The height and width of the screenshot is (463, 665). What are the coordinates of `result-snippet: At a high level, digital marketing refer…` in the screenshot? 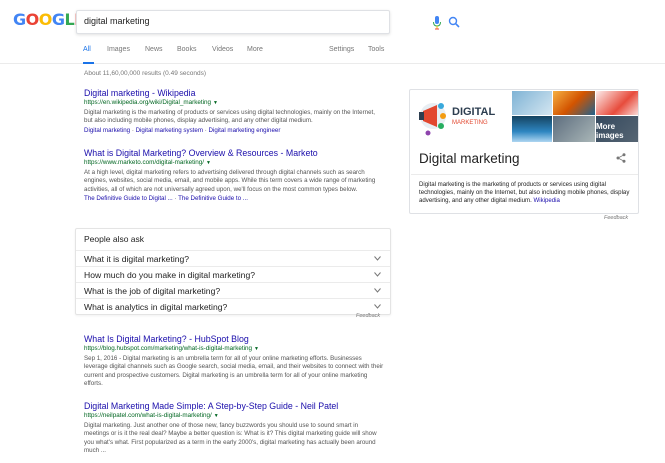 It's located at (230, 181).